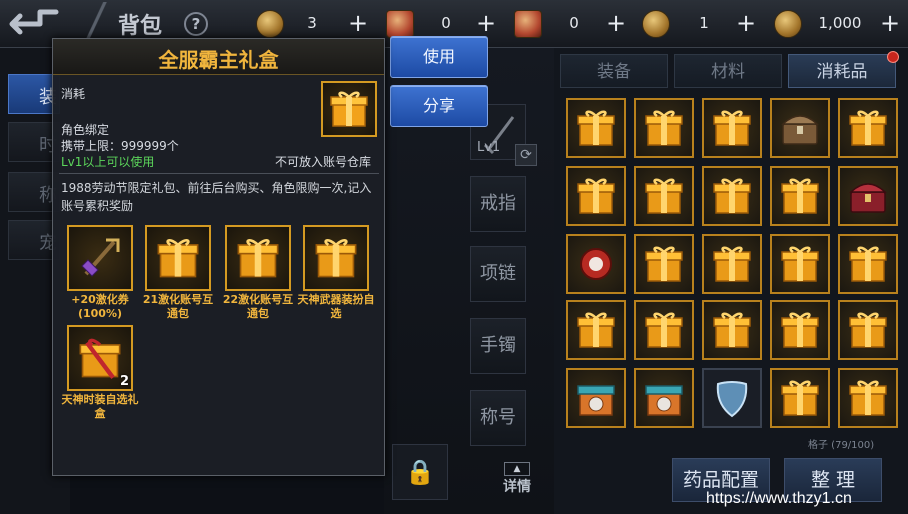  I want to click on bag-slot-treasure-chest, so click(800, 128).